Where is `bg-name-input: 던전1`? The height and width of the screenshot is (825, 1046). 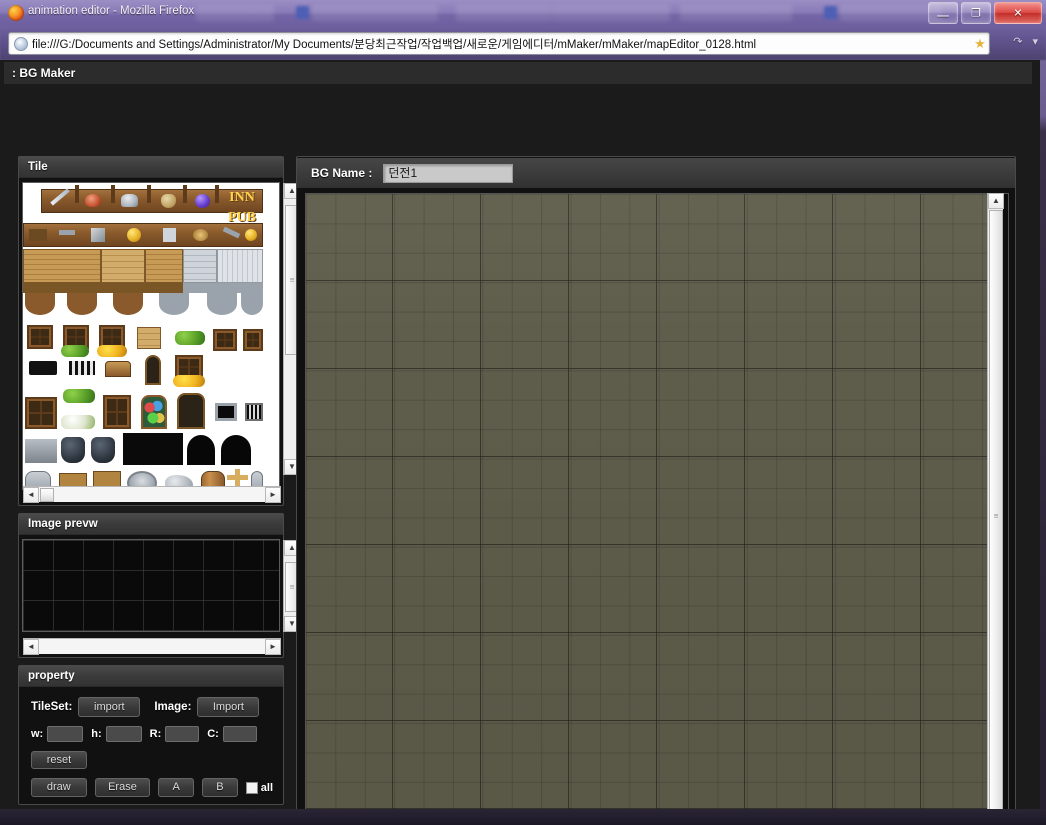 bg-name-input: 던전1 is located at coordinates (448, 173).